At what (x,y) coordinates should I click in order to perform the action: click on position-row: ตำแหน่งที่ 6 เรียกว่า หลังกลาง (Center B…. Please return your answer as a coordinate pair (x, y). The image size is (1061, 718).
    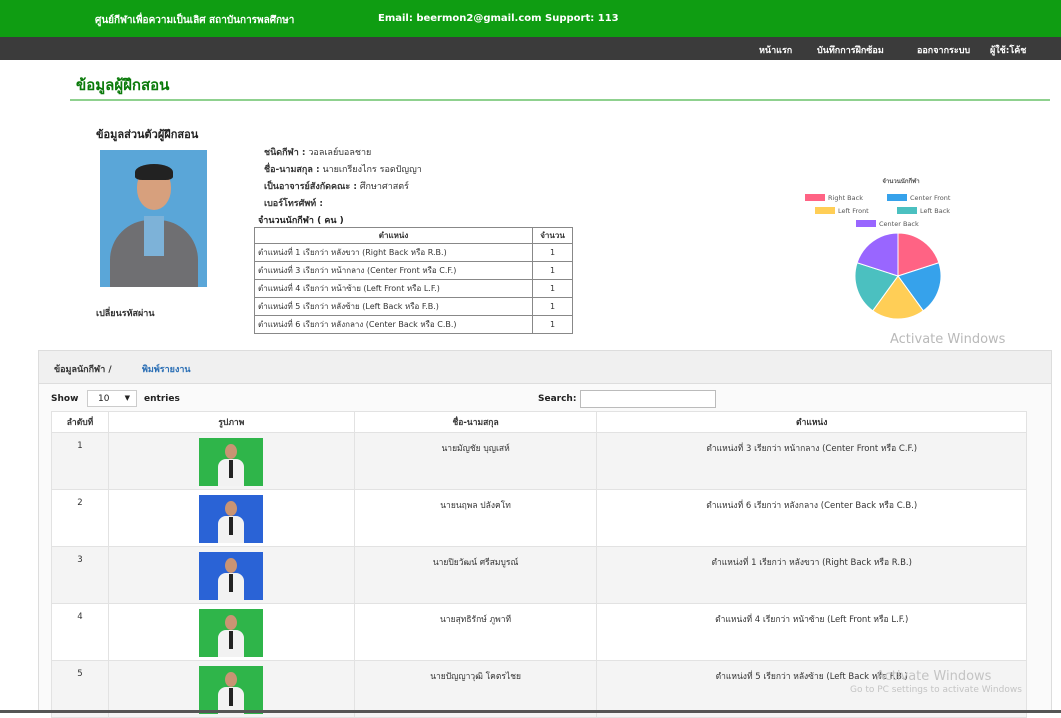
    Looking at the image, I should click on (413, 324).